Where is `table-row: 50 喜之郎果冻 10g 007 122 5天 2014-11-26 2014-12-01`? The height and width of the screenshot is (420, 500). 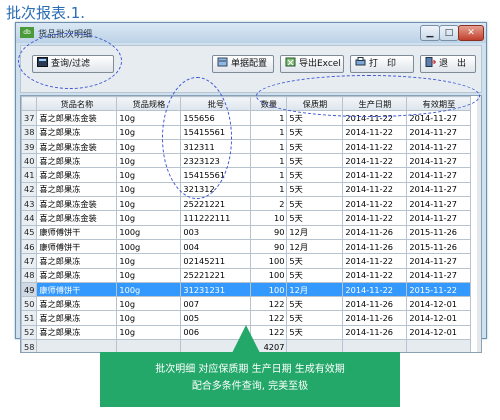 table-row: 50 喜之郎果冻 10g 007 122 5天 2014-11-26 2014-12-01 is located at coordinates (246, 304).